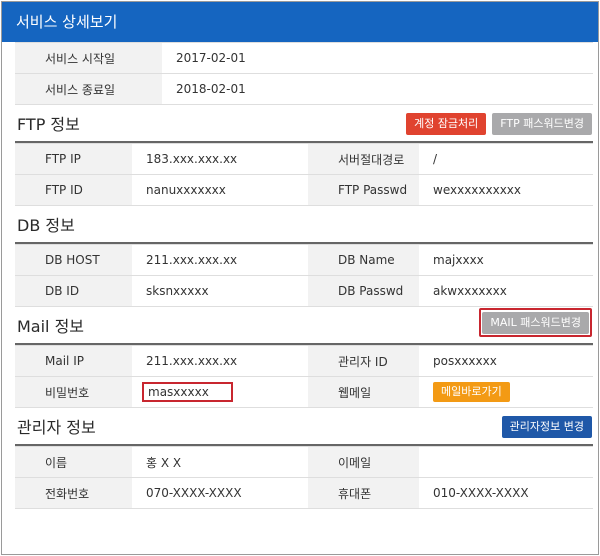 This screenshot has height=556, width=600. I want to click on service-table: 서비스 시작일 2017-02-01 서비스 종료일 2018-02-01, so click(304, 73).